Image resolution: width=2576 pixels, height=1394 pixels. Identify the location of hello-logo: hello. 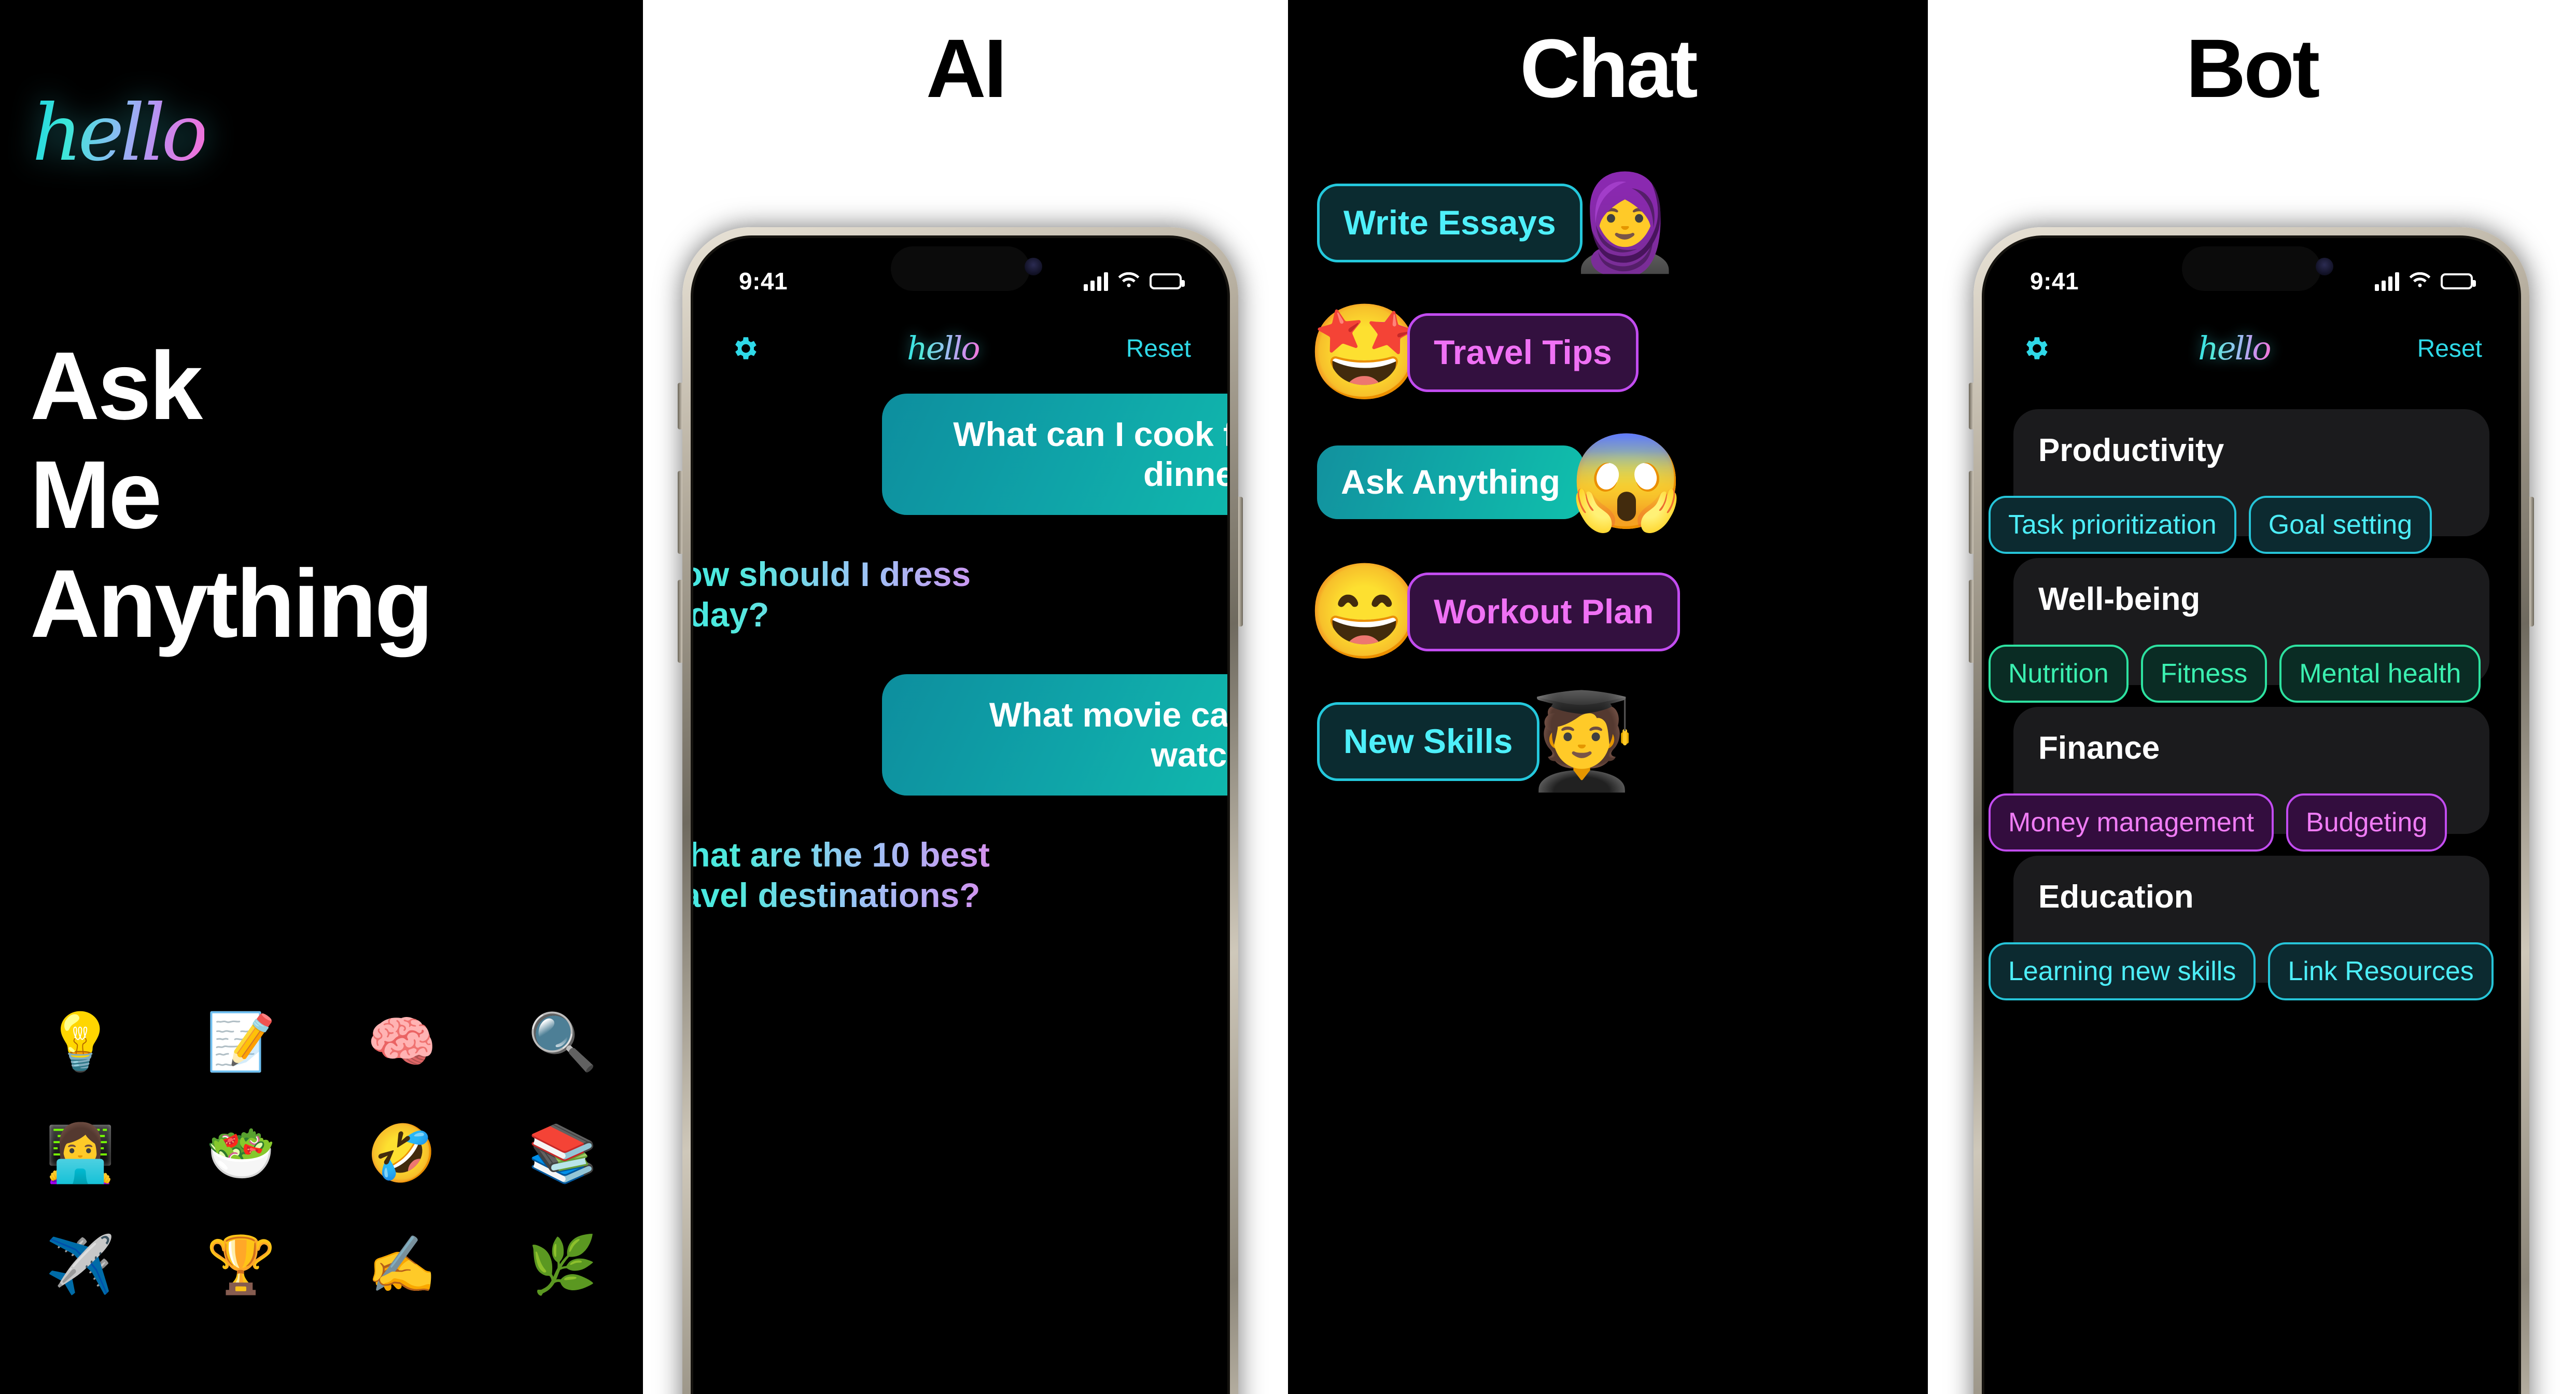
(120, 133).